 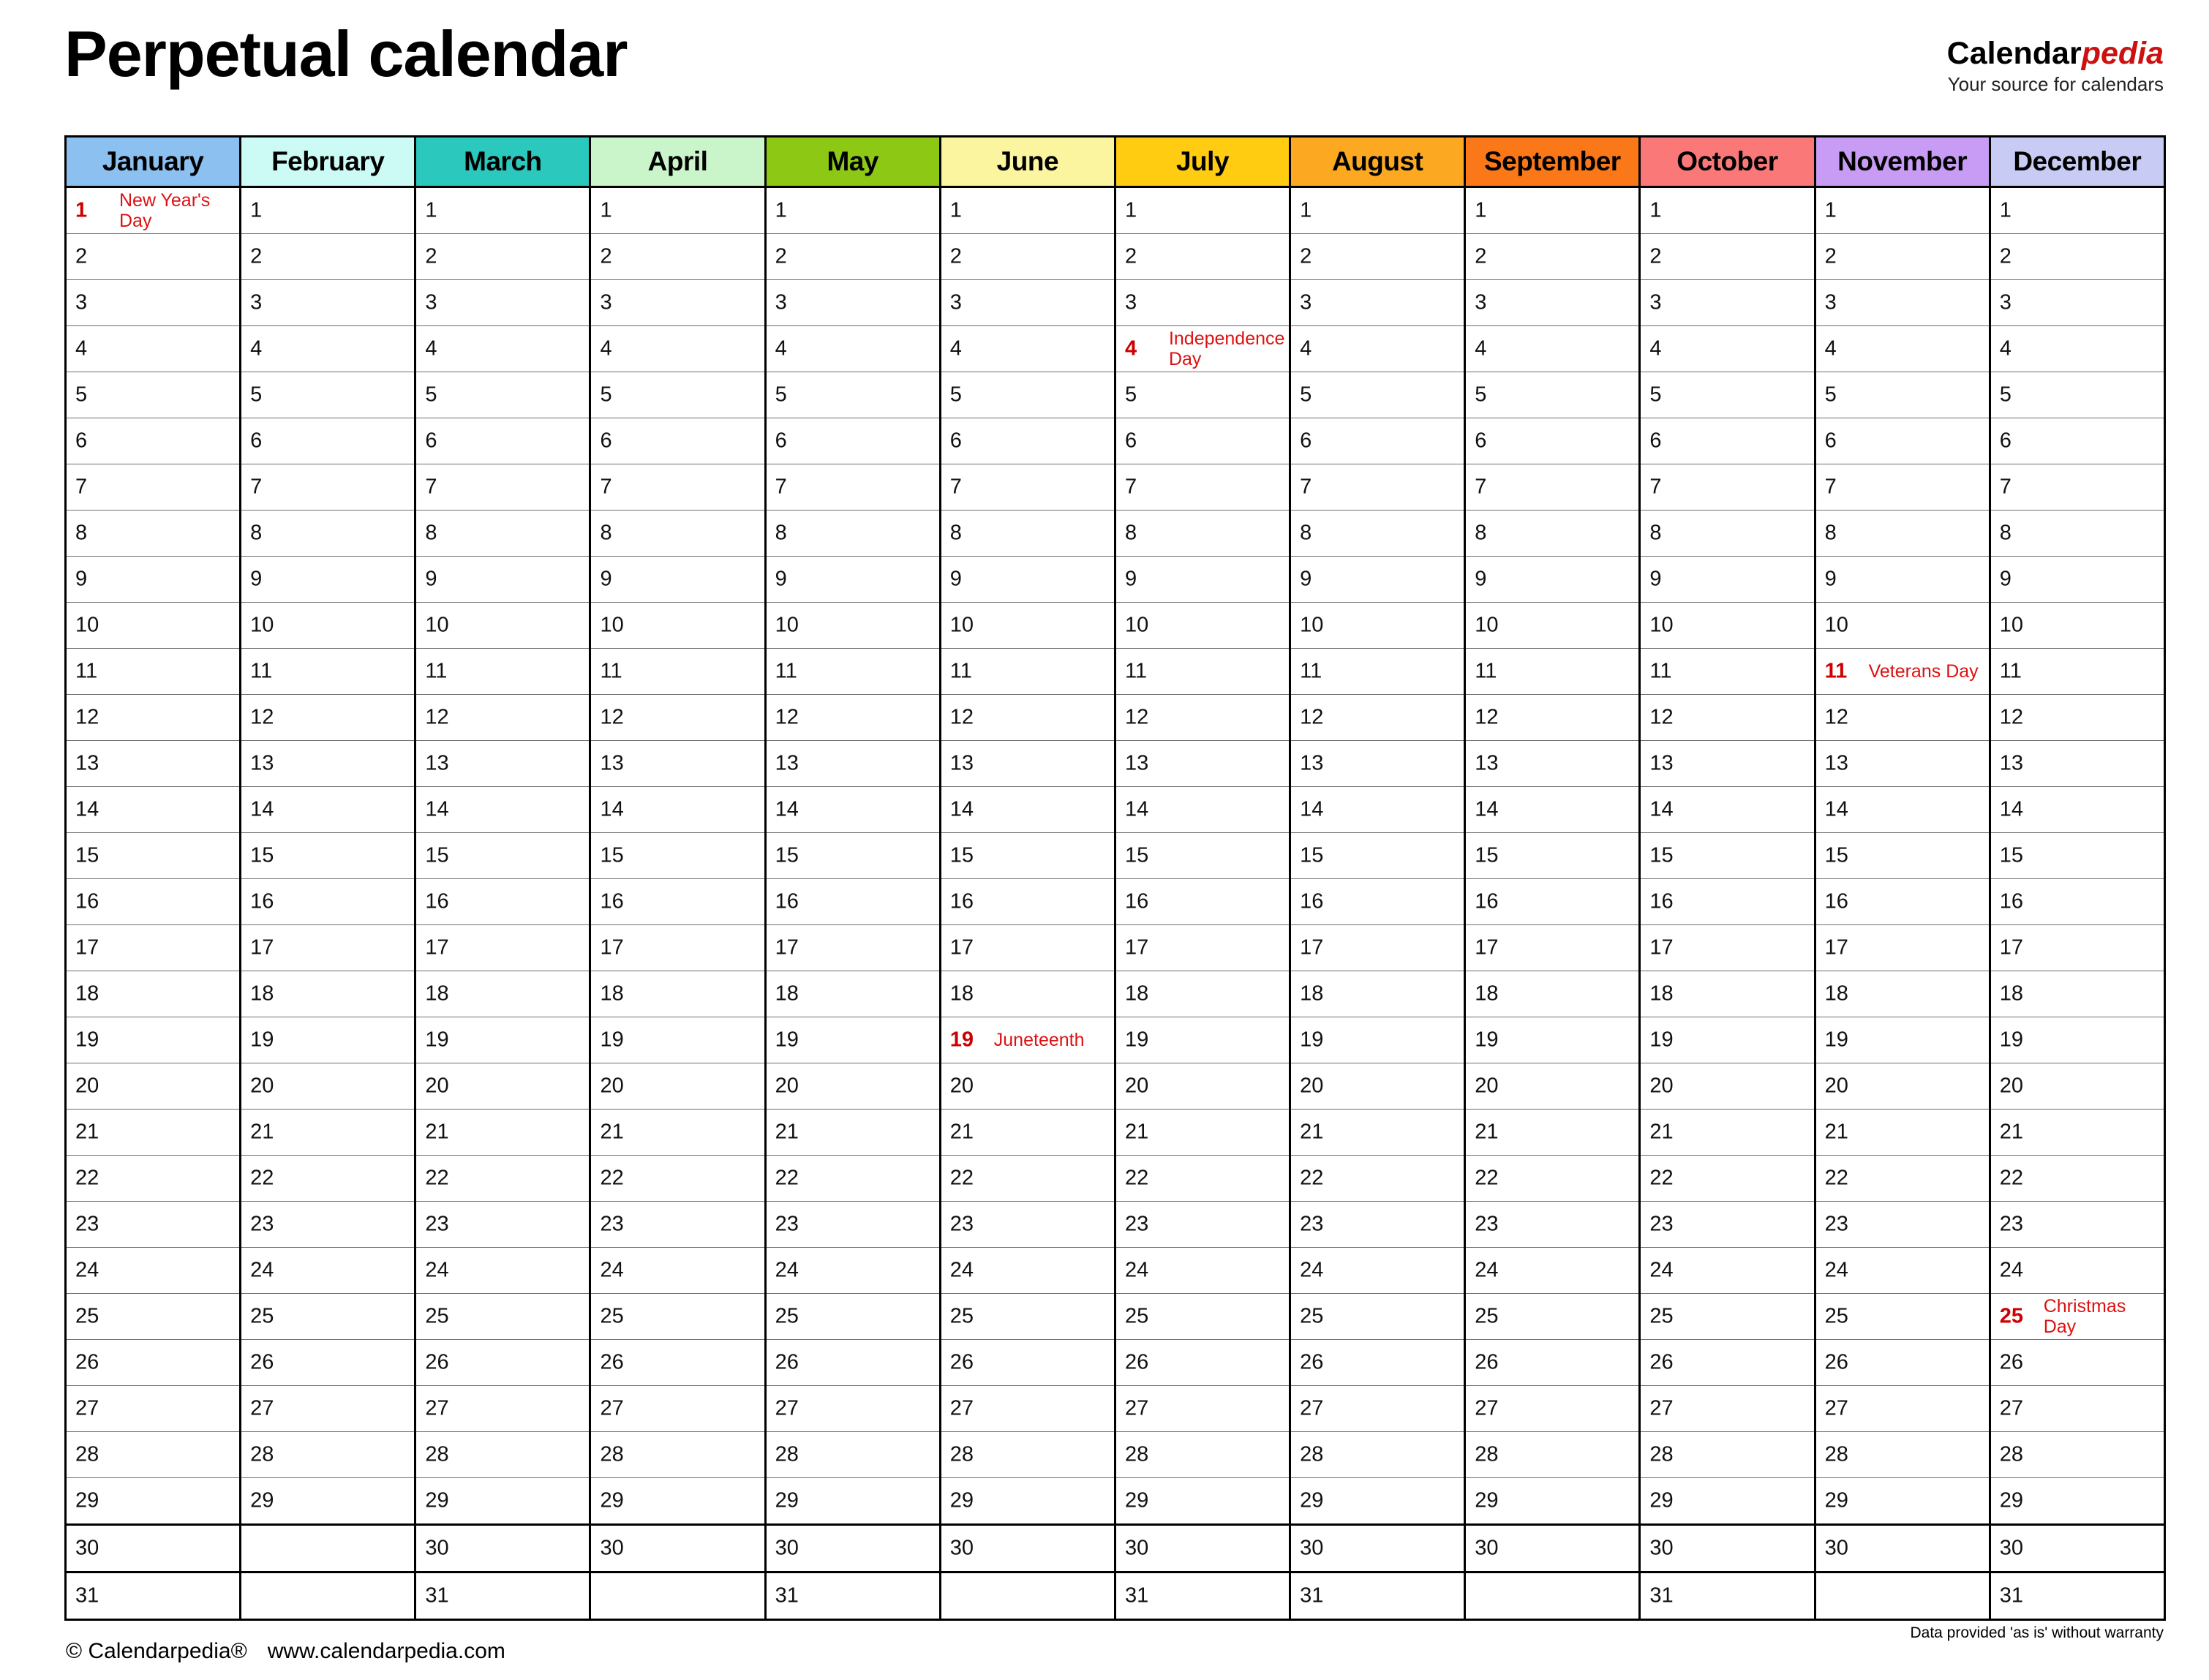 What do you see at coordinates (1552, 256) in the screenshot?
I see `day-cell-september-2: 2` at bounding box center [1552, 256].